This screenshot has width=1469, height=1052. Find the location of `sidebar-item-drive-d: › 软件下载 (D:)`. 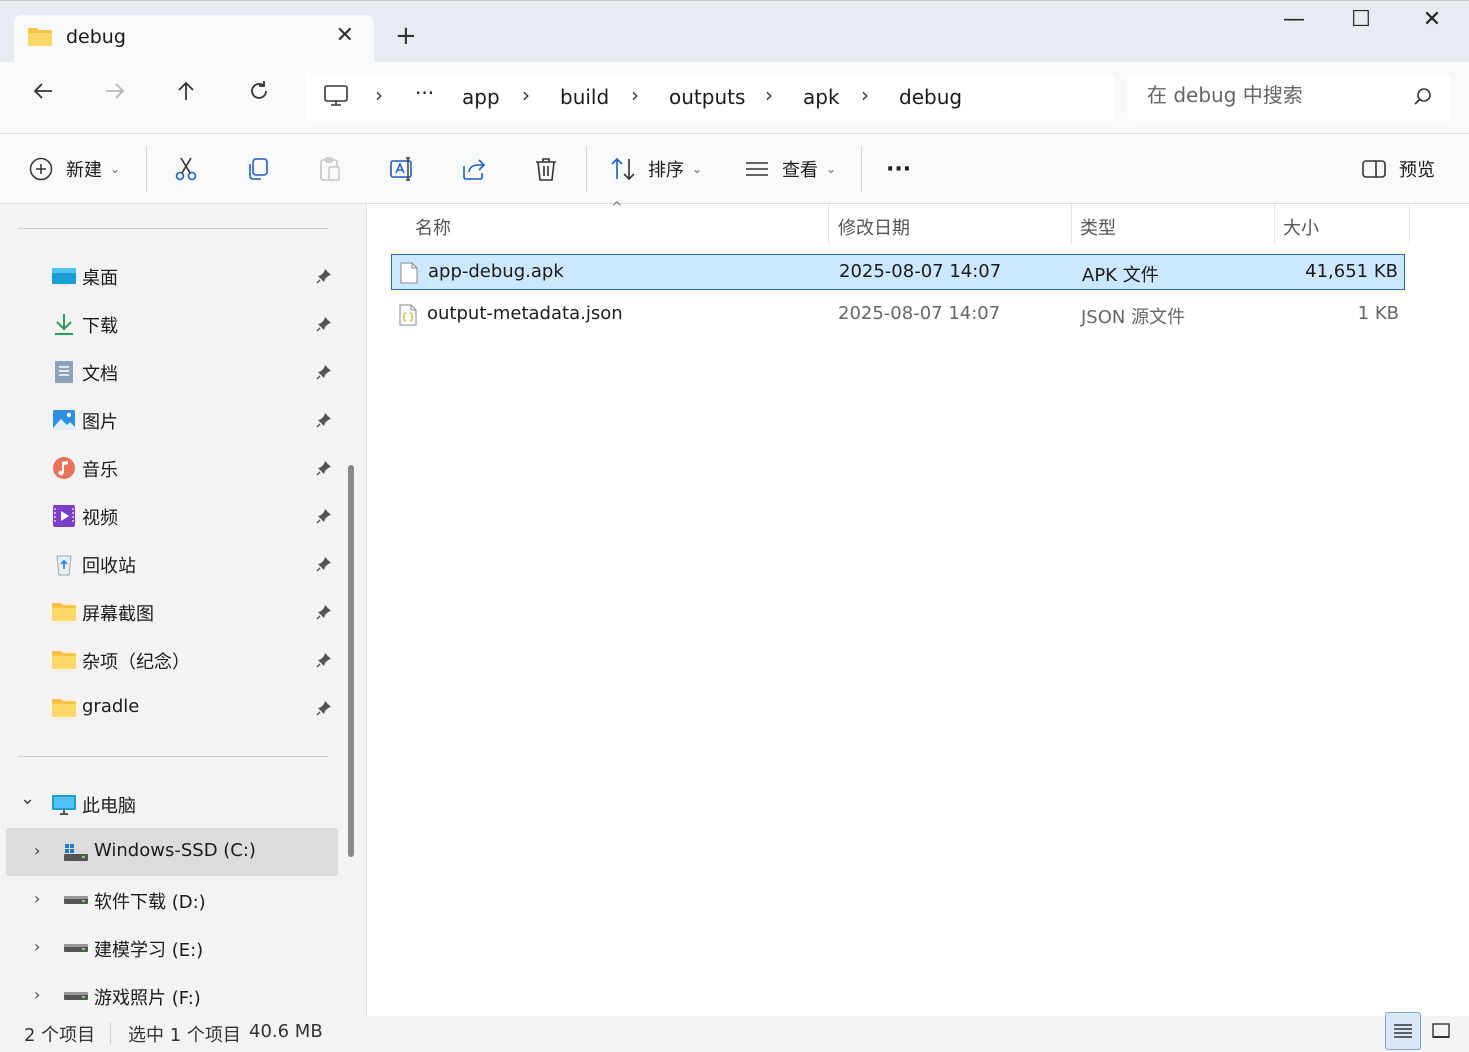

sidebar-item-drive-d: › 软件下载 (D:) is located at coordinates (172, 900).